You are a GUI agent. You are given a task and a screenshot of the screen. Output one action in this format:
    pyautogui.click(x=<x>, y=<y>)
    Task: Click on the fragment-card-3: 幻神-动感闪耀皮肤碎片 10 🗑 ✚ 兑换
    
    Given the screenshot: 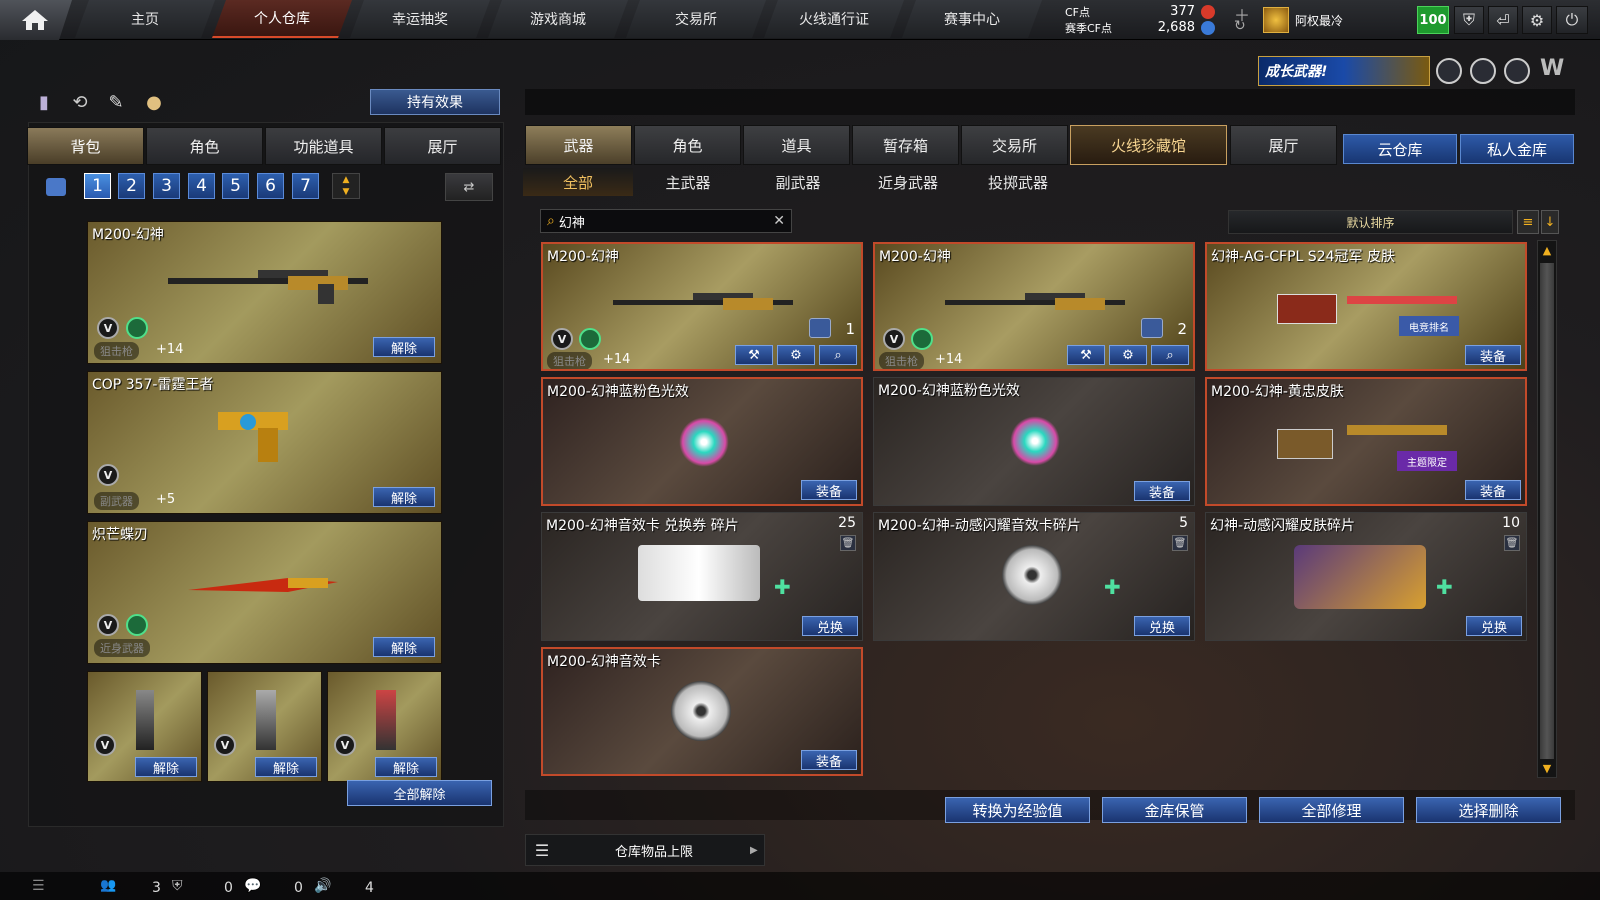 What is the action you would take?
    pyautogui.click(x=1366, y=576)
    